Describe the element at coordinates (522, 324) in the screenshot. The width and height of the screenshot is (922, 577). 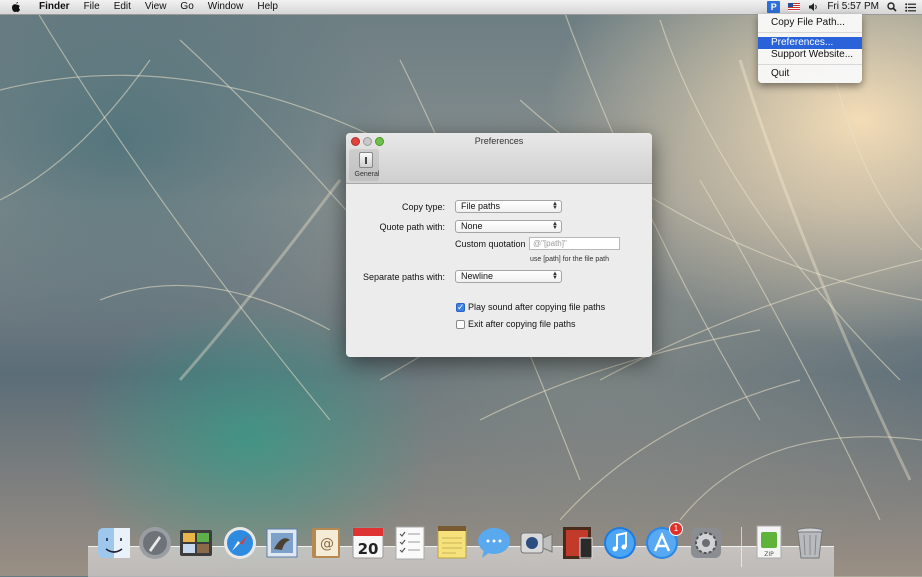
I see `exit-after-copy-label: Exit after copying file paths` at that location.